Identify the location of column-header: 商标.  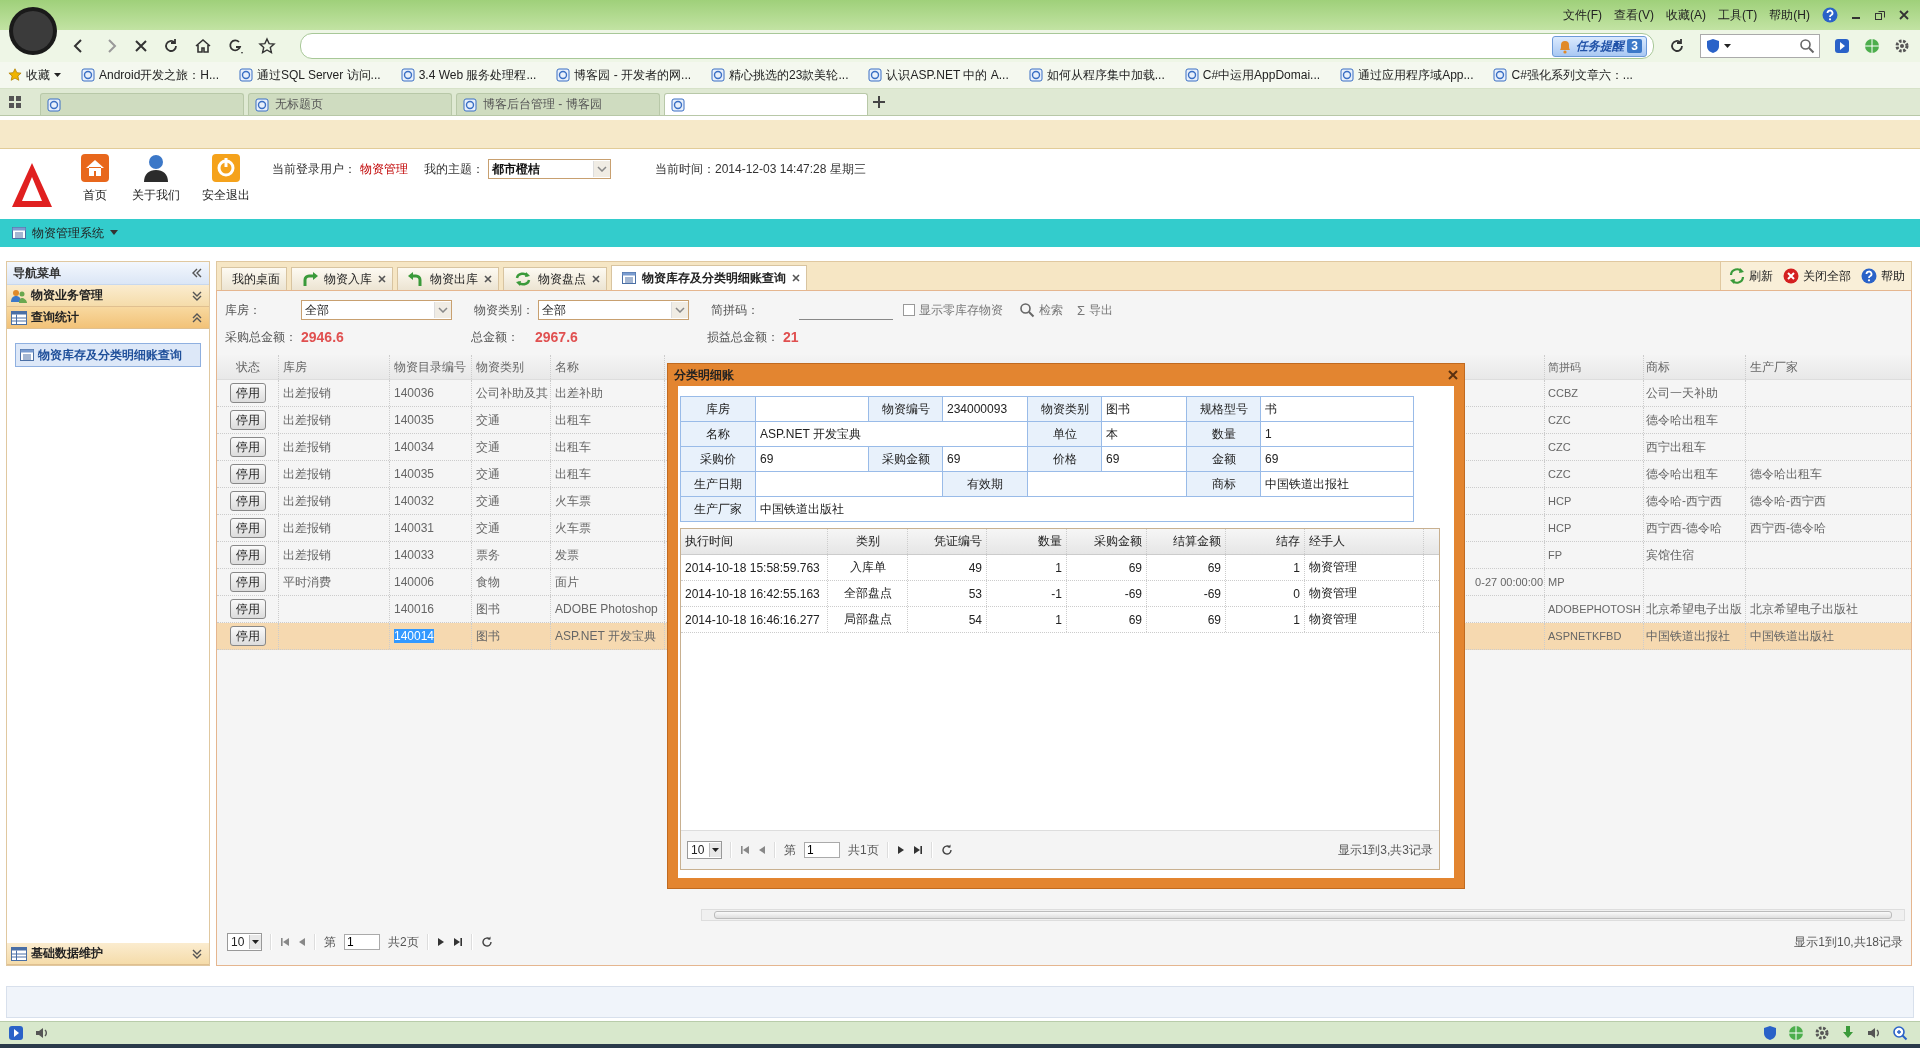
(1695, 367).